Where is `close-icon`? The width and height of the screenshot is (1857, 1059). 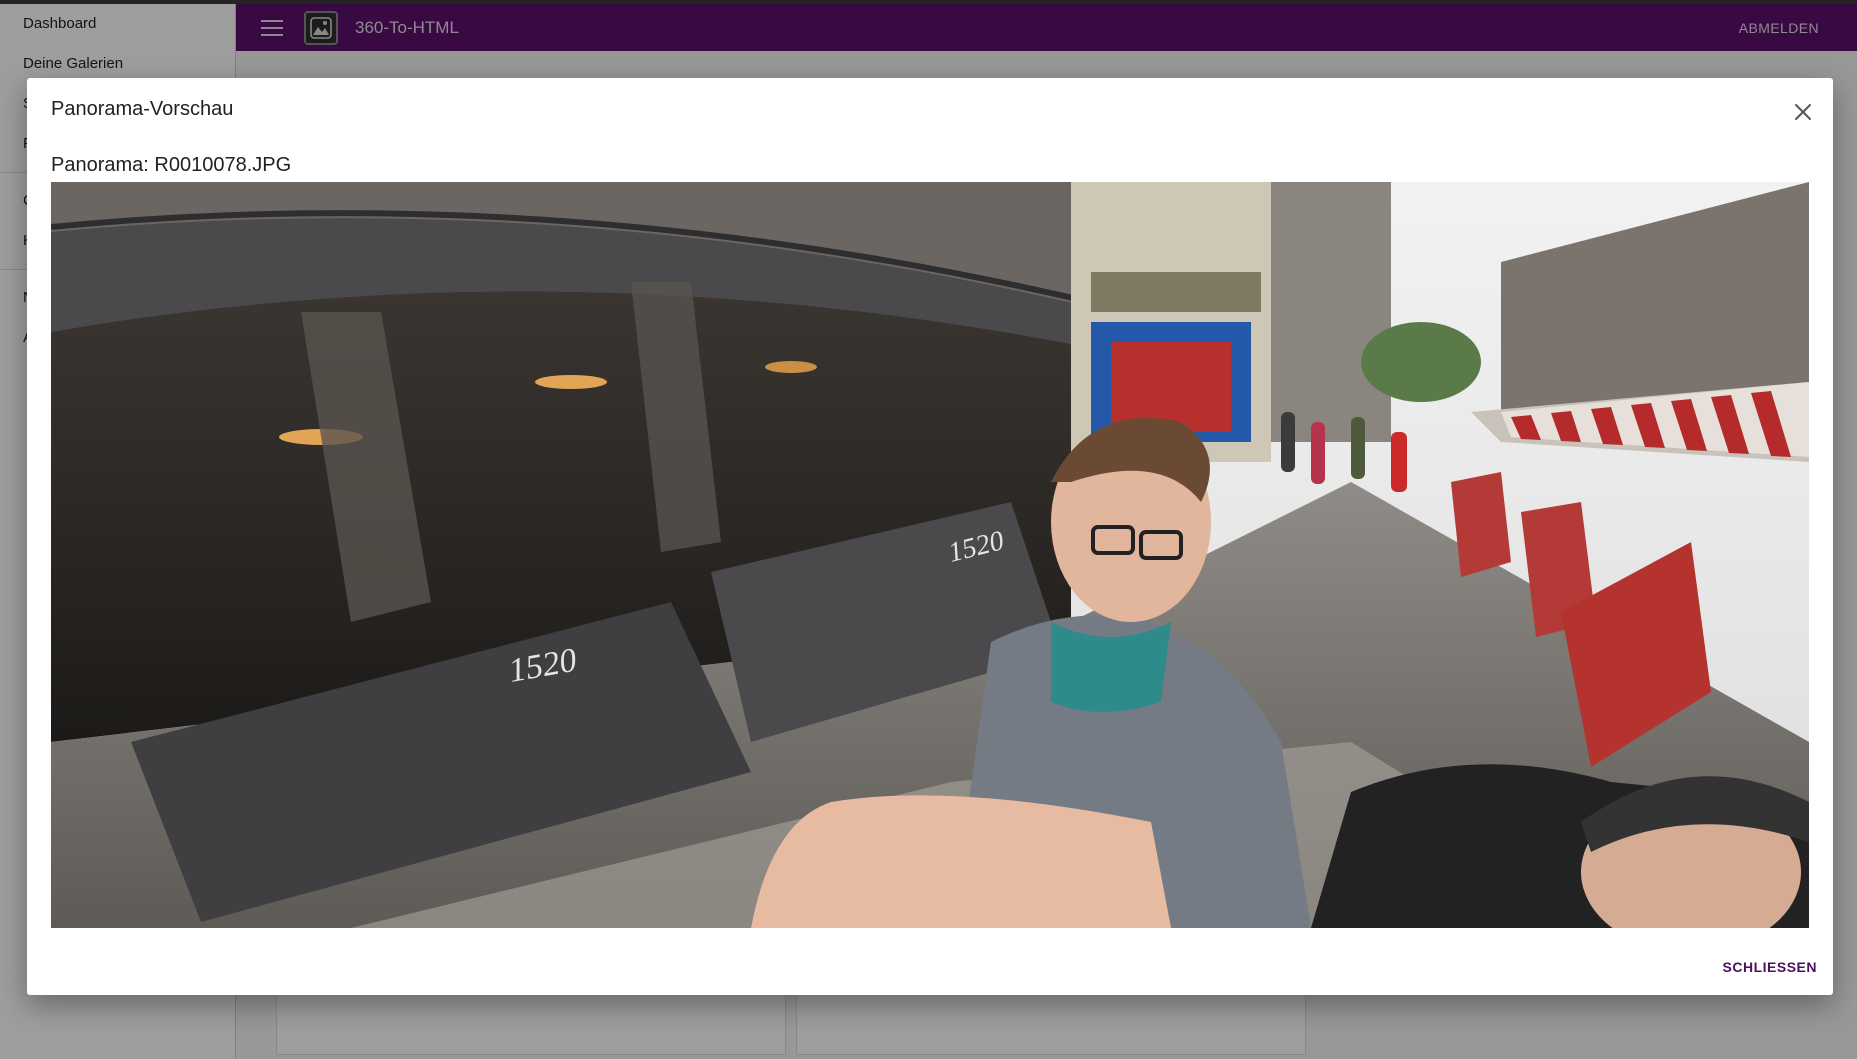
close-icon is located at coordinates (1803, 112).